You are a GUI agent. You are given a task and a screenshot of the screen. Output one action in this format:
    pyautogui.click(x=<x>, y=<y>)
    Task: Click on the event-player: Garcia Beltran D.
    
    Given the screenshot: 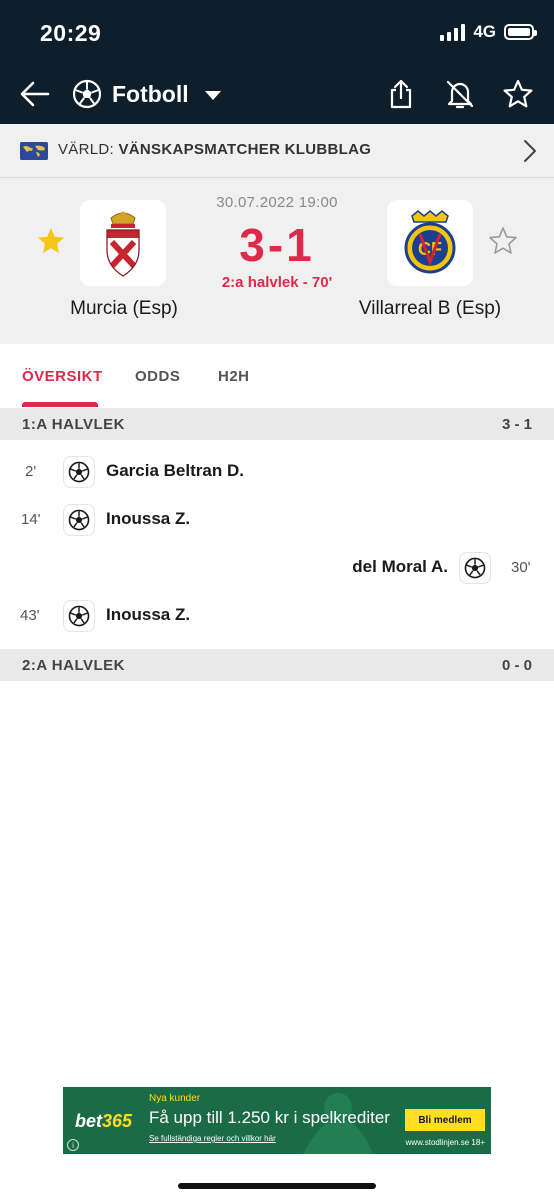 What is the action you would take?
    pyautogui.click(x=175, y=470)
    